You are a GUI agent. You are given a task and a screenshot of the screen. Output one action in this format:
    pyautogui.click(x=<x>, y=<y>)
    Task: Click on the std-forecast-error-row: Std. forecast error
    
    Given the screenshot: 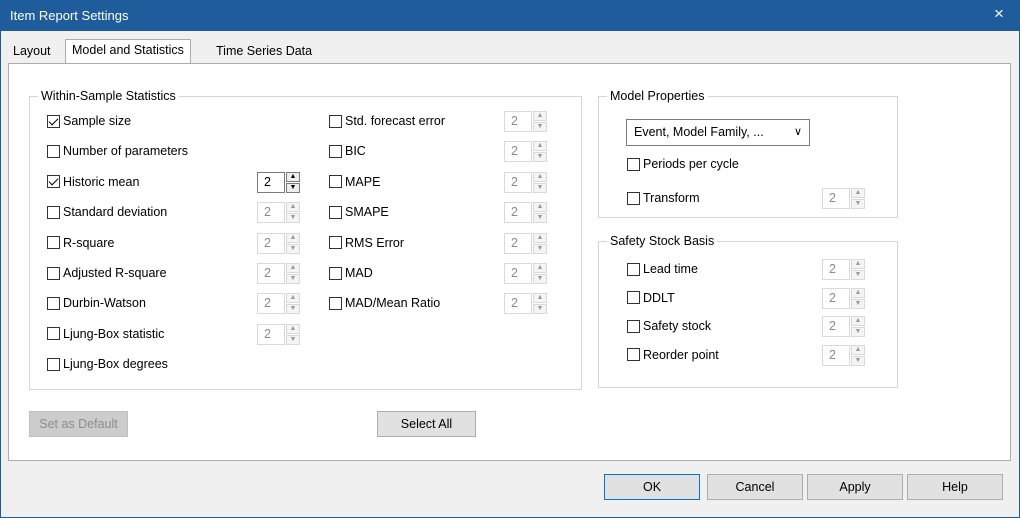 What is the action you would take?
    pyautogui.click(x=387, y=121)
    